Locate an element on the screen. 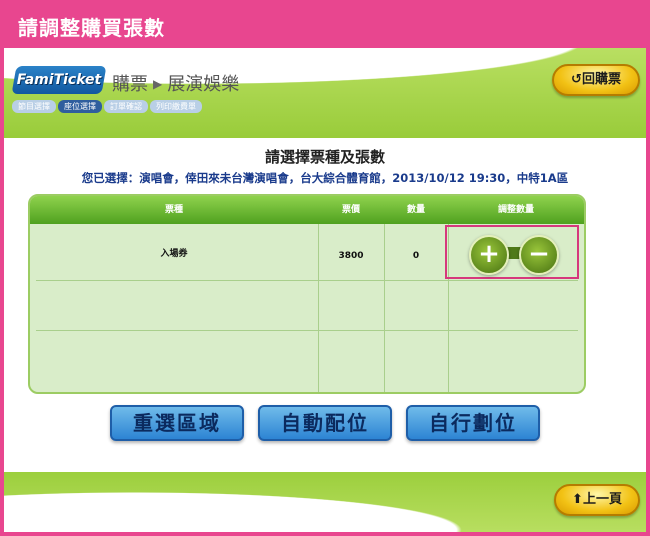 The height and width of the screenshot is (536, 650). step-confirm: 訂單確認 is located at coordinates (126, 106).